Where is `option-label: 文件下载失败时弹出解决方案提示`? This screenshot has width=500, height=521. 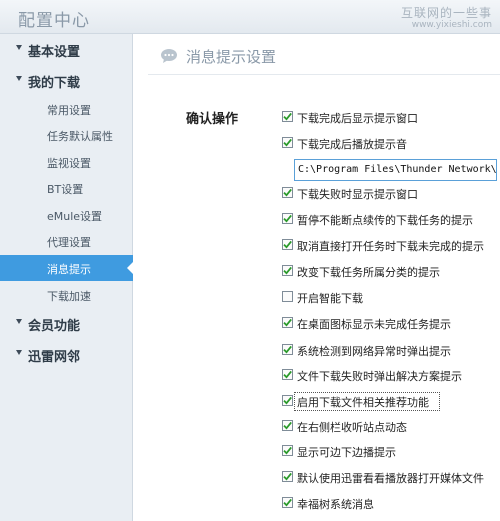
option-label: 文件下载失败时弹出解决方案提示 is located at coordinates (379, 376).